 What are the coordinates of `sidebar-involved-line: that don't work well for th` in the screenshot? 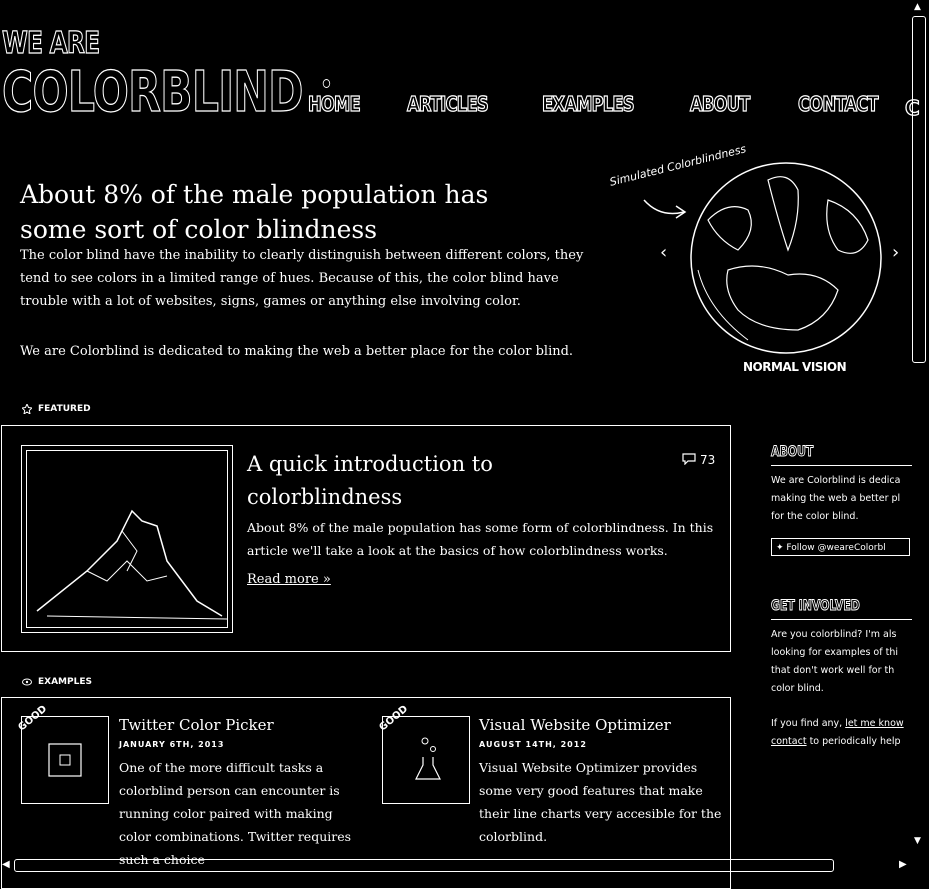 It's located at (833, 670).